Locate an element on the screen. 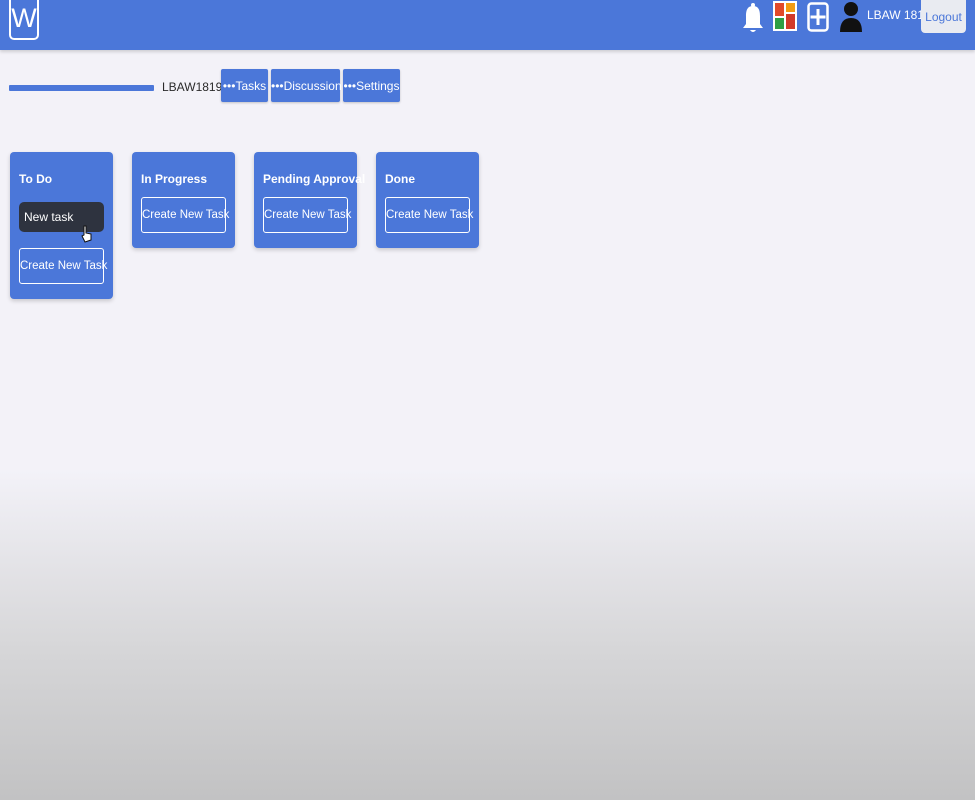  app-logo: W is located at coordinates (24, 20).